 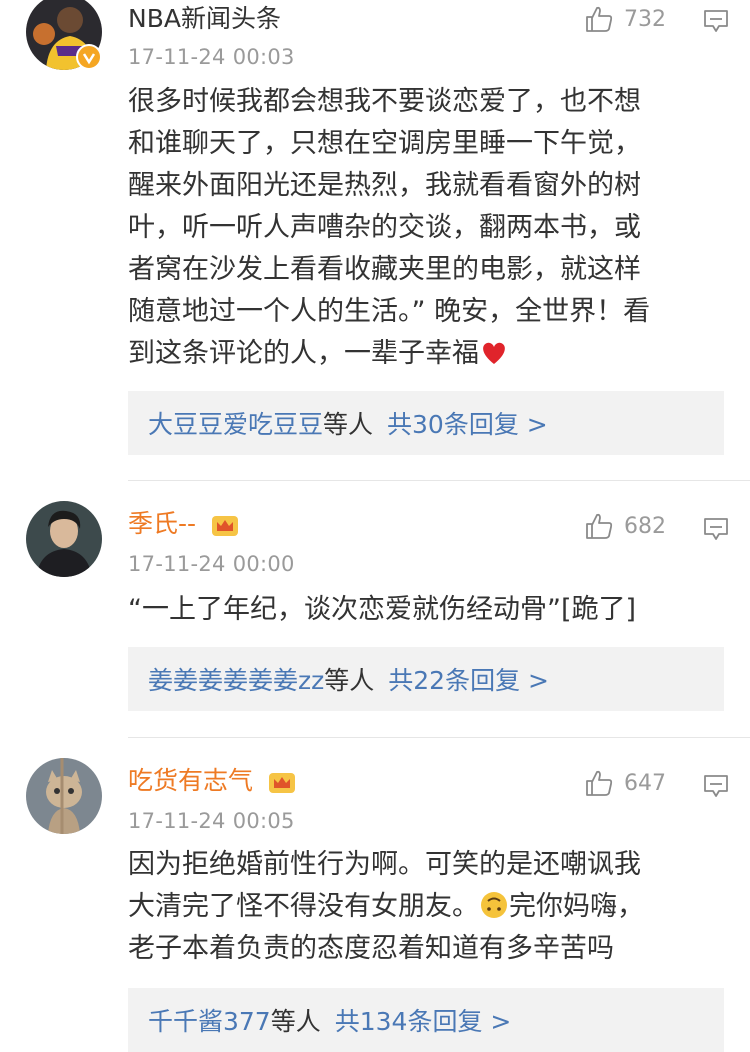 What do you see at coordinates (191, 780) in the screenshot?
I see `username-text: 吃货有志气` at bounding box center [191, 780].